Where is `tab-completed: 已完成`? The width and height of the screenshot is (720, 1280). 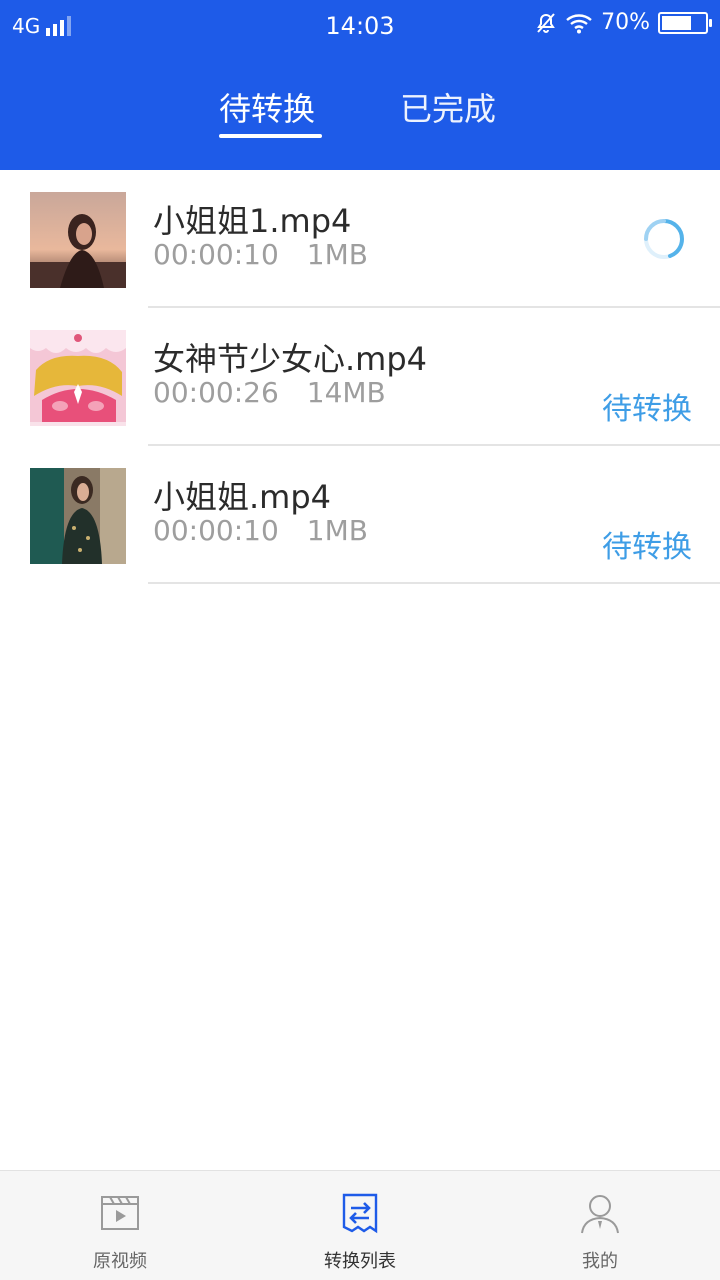
tab-completed: 已完成 is located at coordinates (448, 107).